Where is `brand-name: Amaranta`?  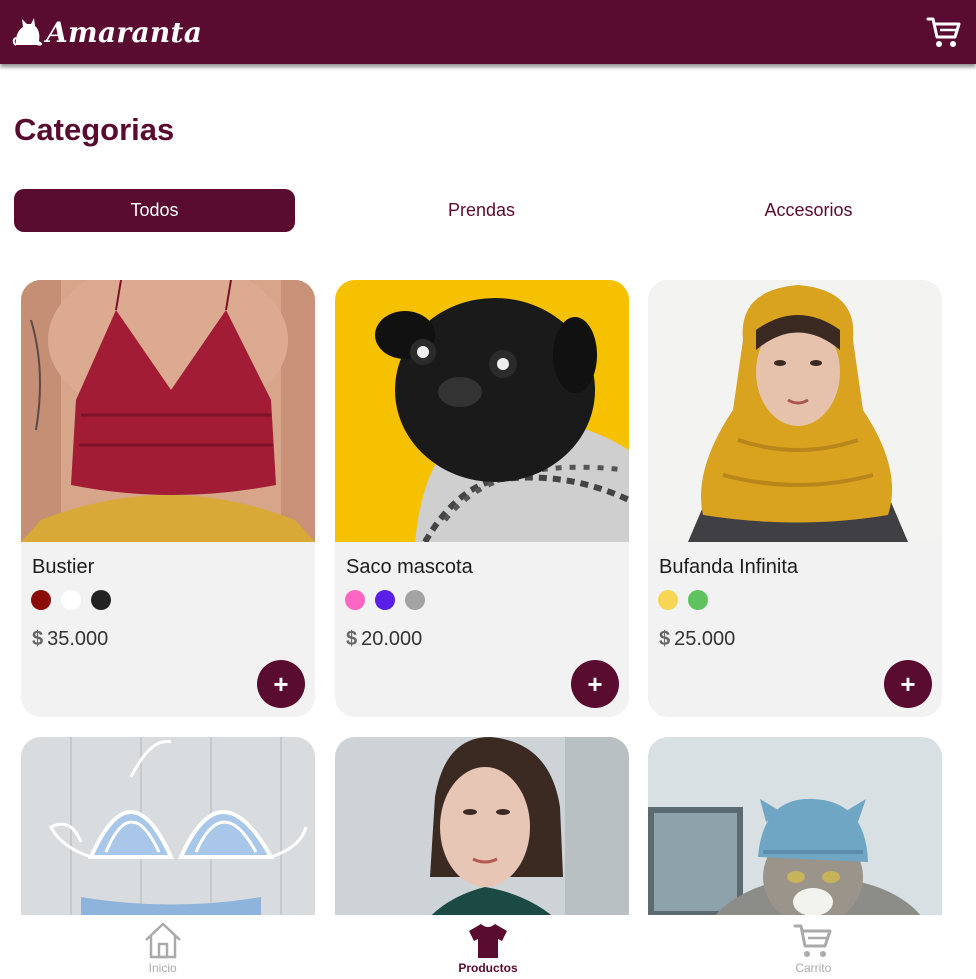 brand-name: Amaranta is located at coordinates (124, 32).